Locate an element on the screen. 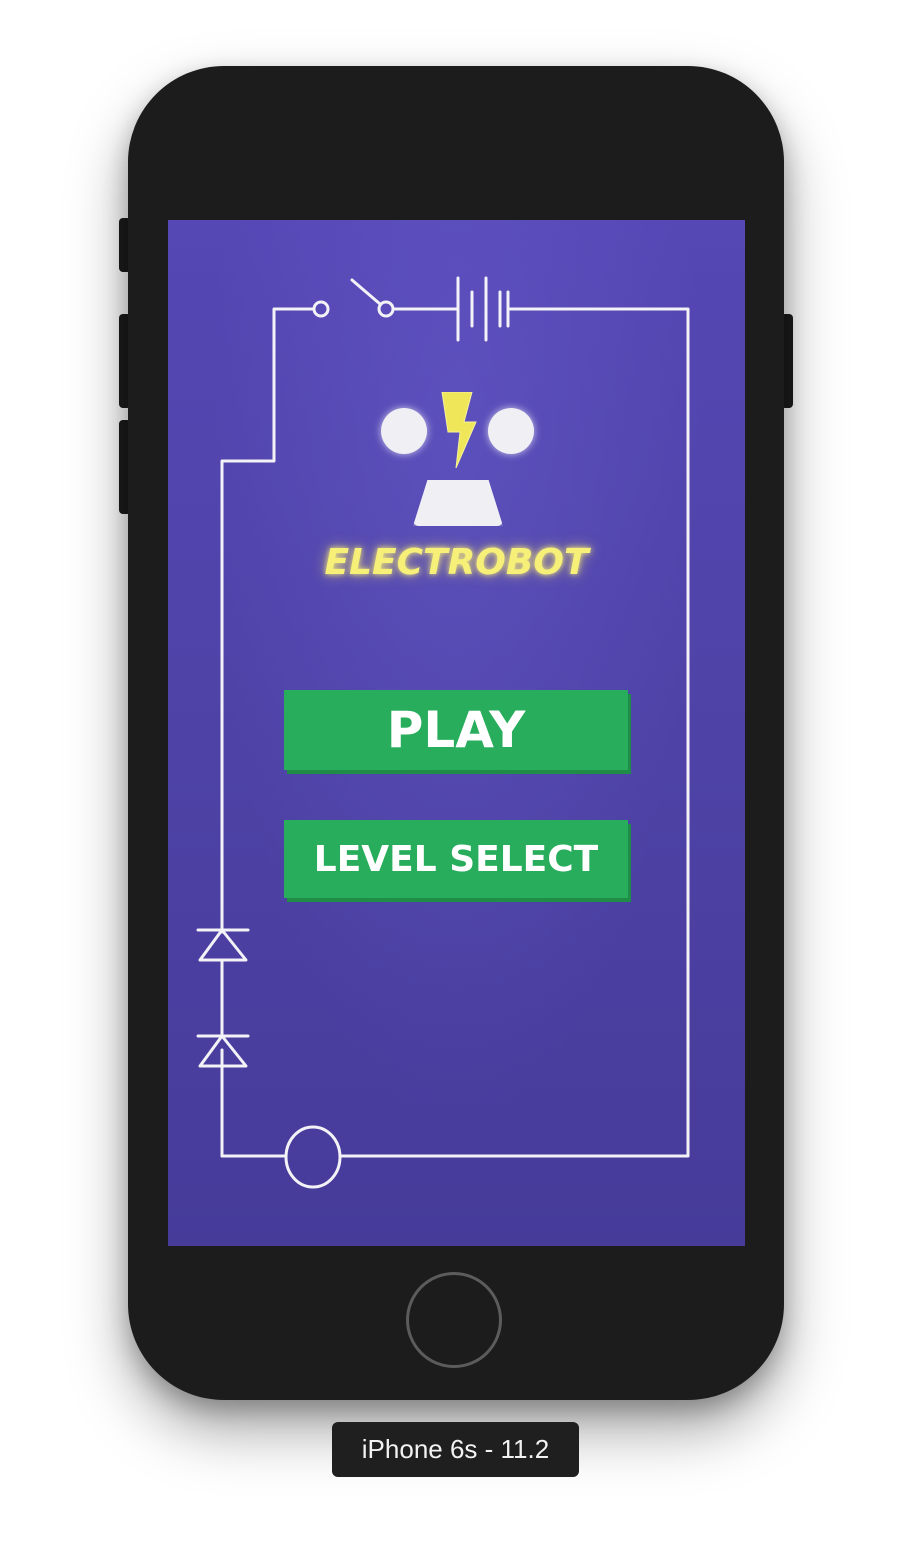 This screenshot has height=1562, width=912. switch-terminal-left is located at coordinates (321, 309).